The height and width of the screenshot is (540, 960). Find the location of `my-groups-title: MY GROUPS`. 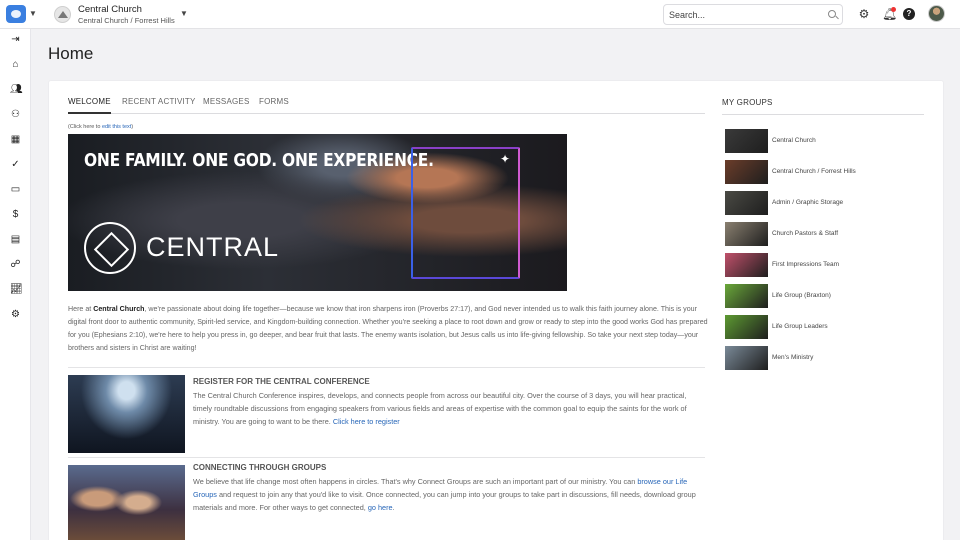

my-groups-title: MY GROUPS is located at coordinates (747, 102).